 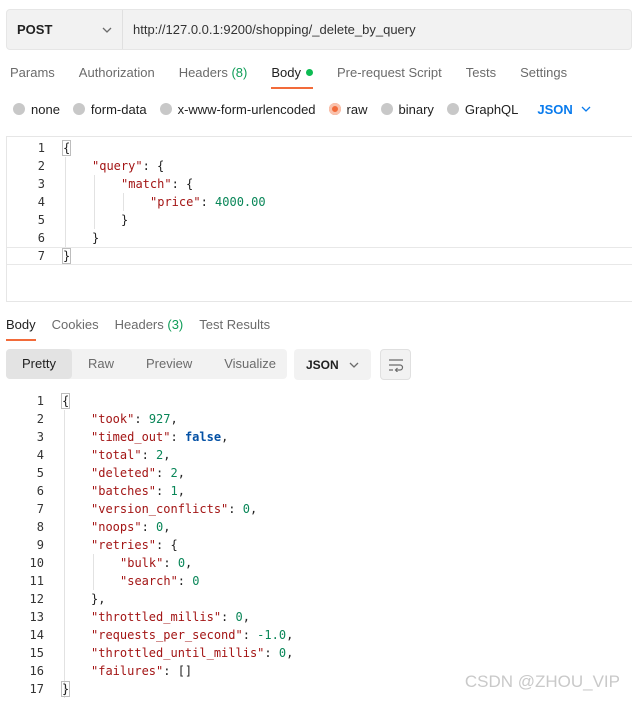 What do you see at coordinates (131, 437) in the screenshot?
I see `json-key: "timed_out"` at bounding box center [131, 437].